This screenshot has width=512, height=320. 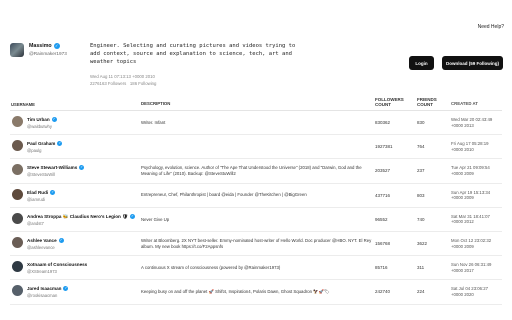 I want to click on profile-handle: @Rainmaker1973, so click(x=48, y=53).